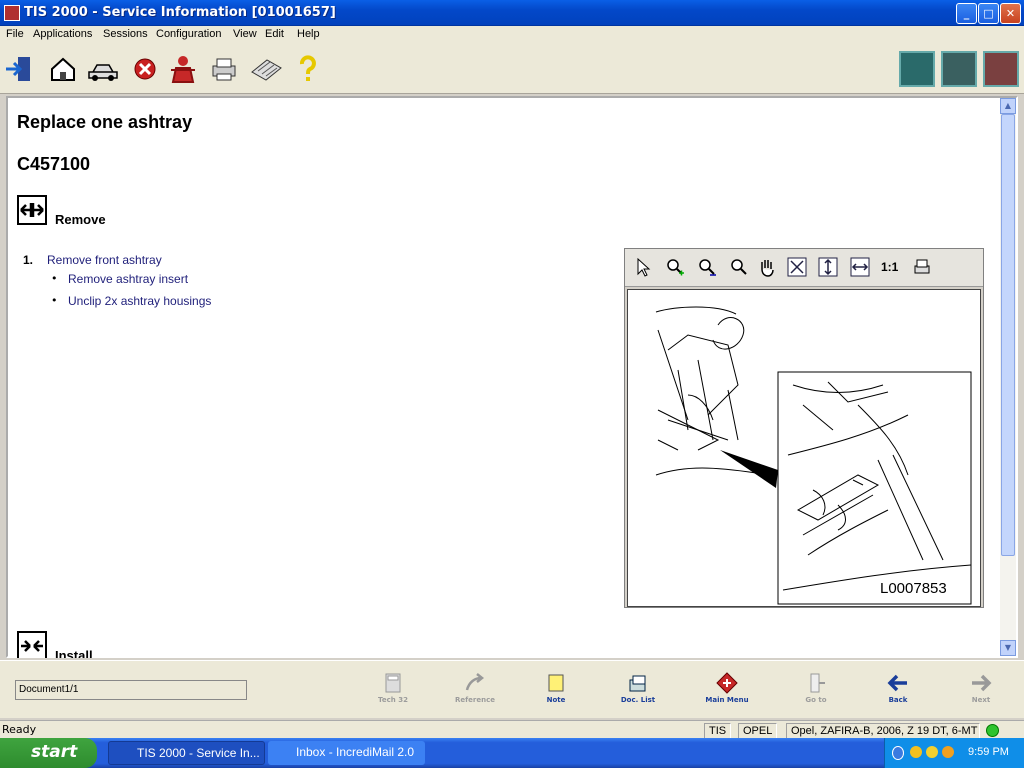  I want to click on step-number: 1., so click(28, 260).